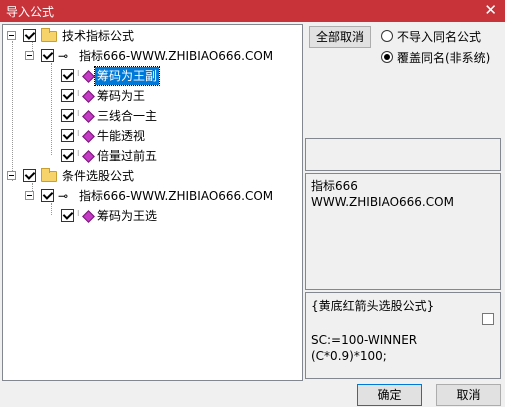  I want to click on item-label: 牛能透视, so click(121, 136).